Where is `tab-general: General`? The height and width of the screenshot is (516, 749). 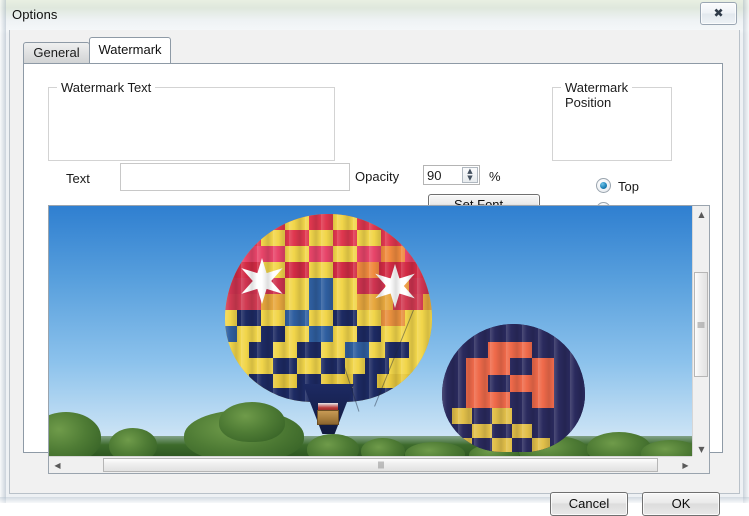
tab-general: General is located at coordinates (56, 52).